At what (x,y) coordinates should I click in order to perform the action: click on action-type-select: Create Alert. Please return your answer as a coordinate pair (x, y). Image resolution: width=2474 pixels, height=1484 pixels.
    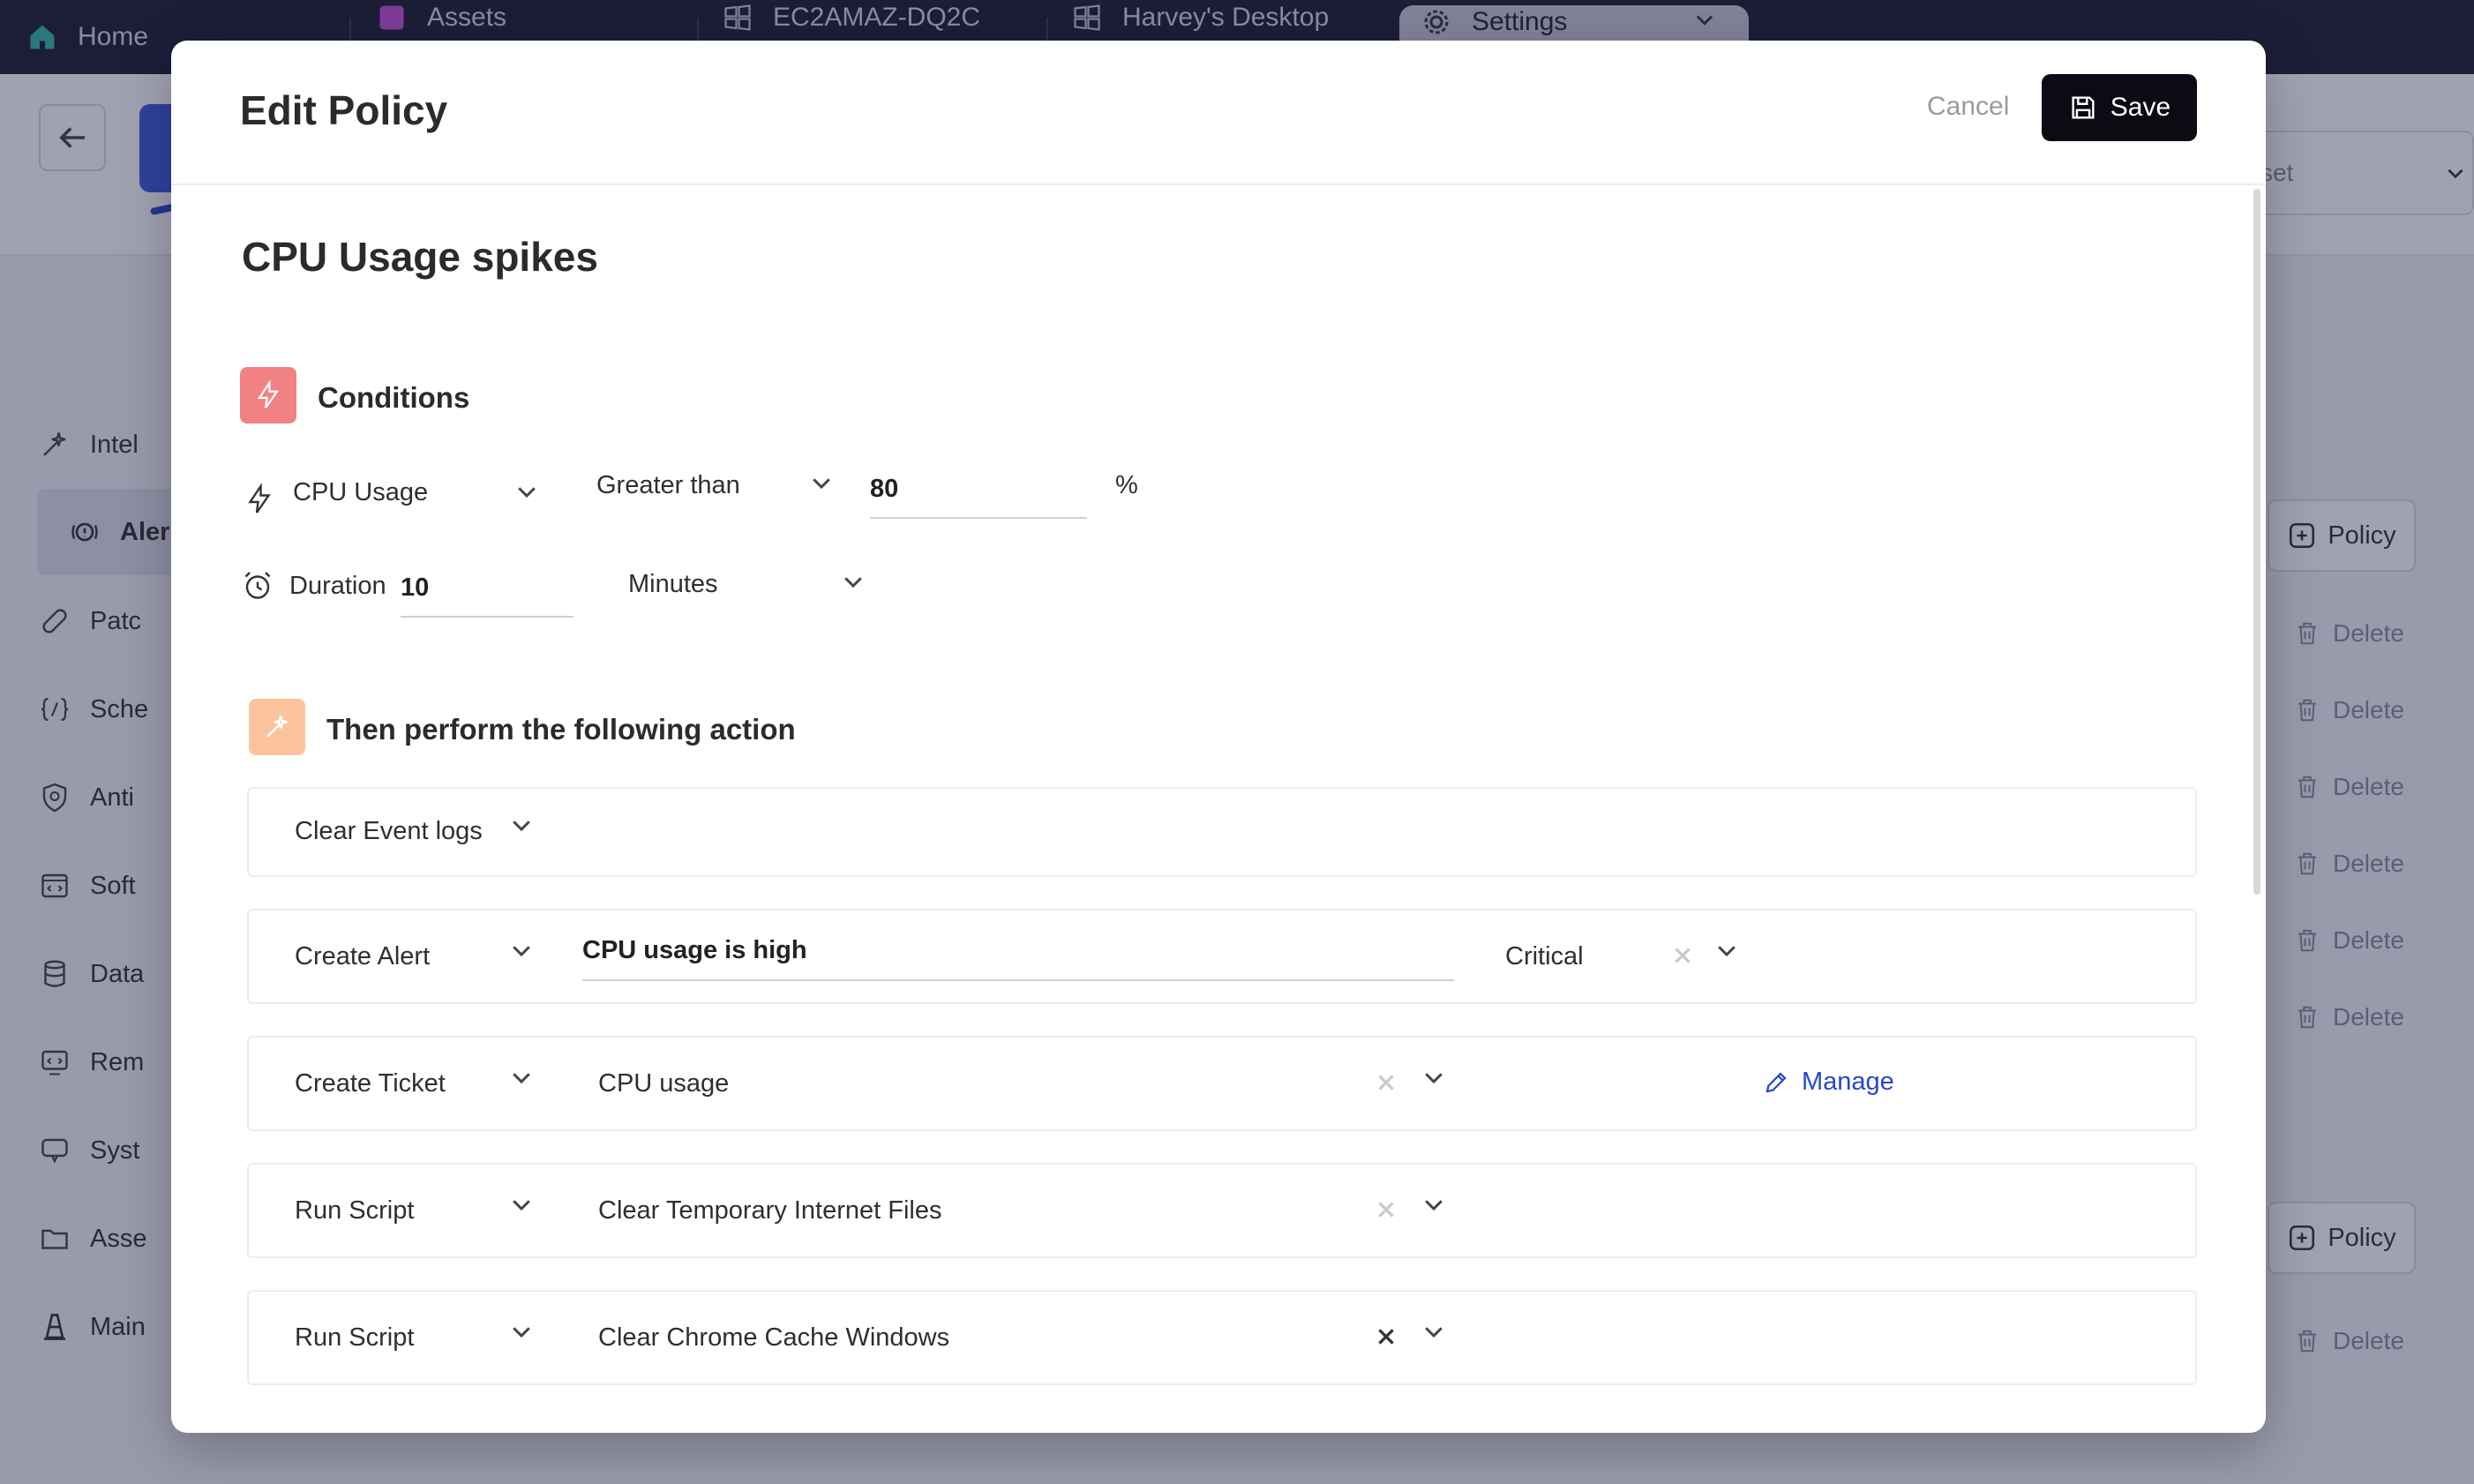
    Looking at the image, I should click on (362, 956).